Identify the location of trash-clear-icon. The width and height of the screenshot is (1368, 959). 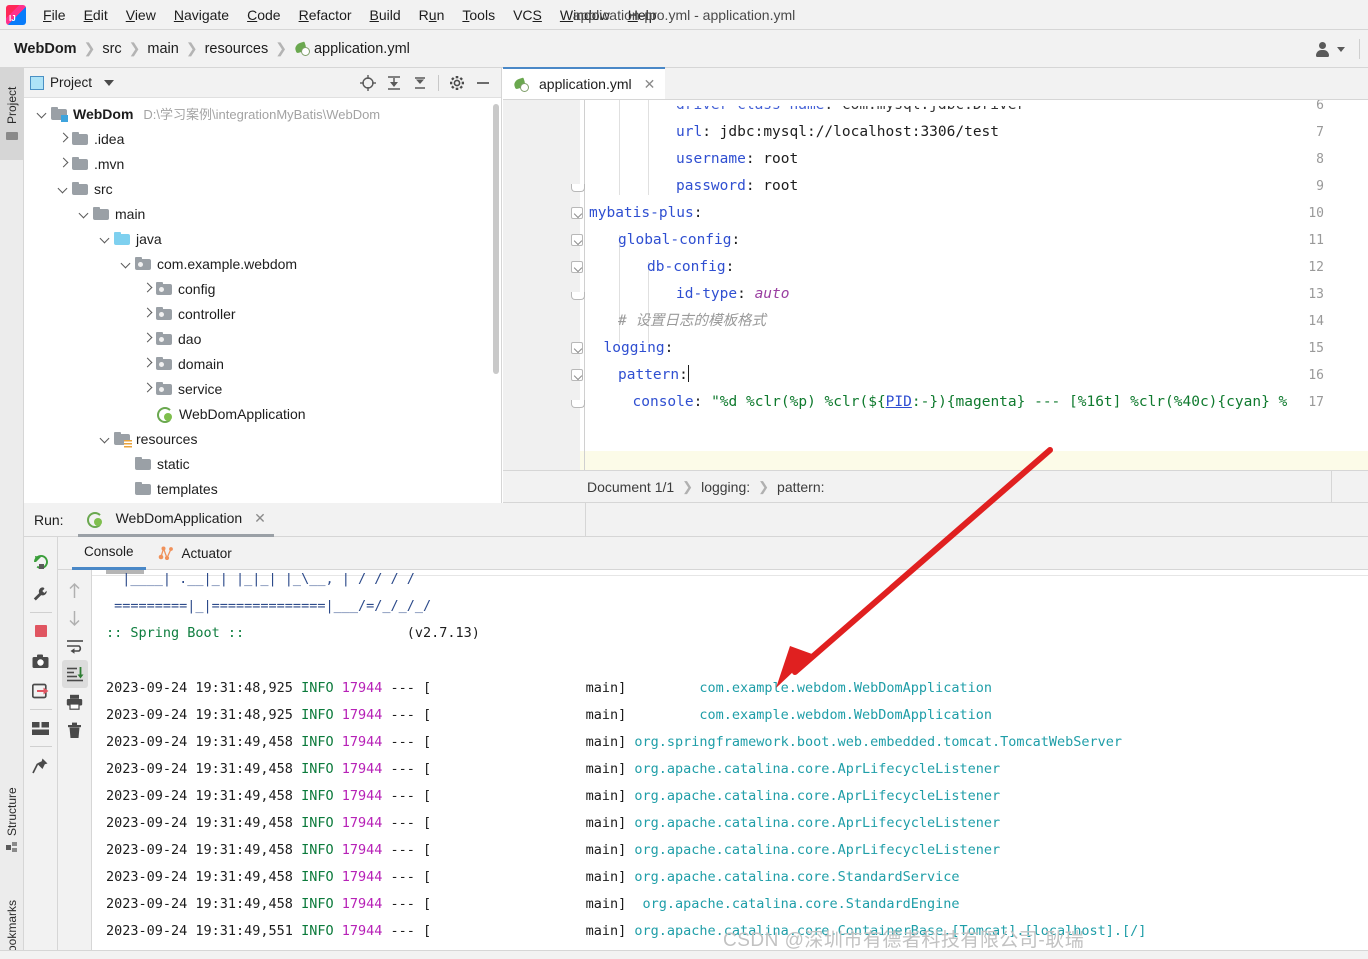
(75, 730).